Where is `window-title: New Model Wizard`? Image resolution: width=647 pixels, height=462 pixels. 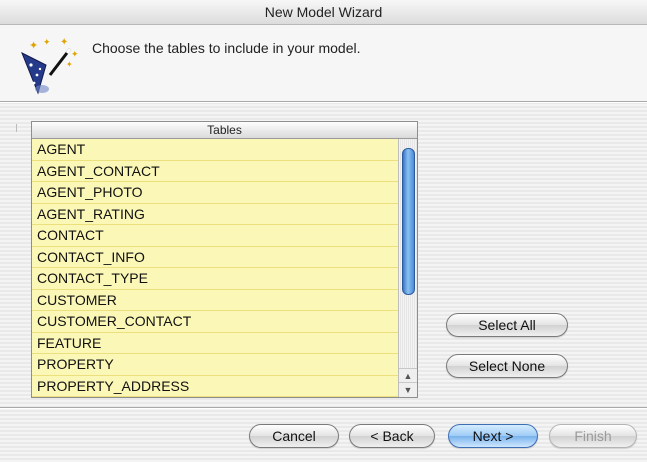
window-title: New Model Wizard is located at coordinates (323, 12).